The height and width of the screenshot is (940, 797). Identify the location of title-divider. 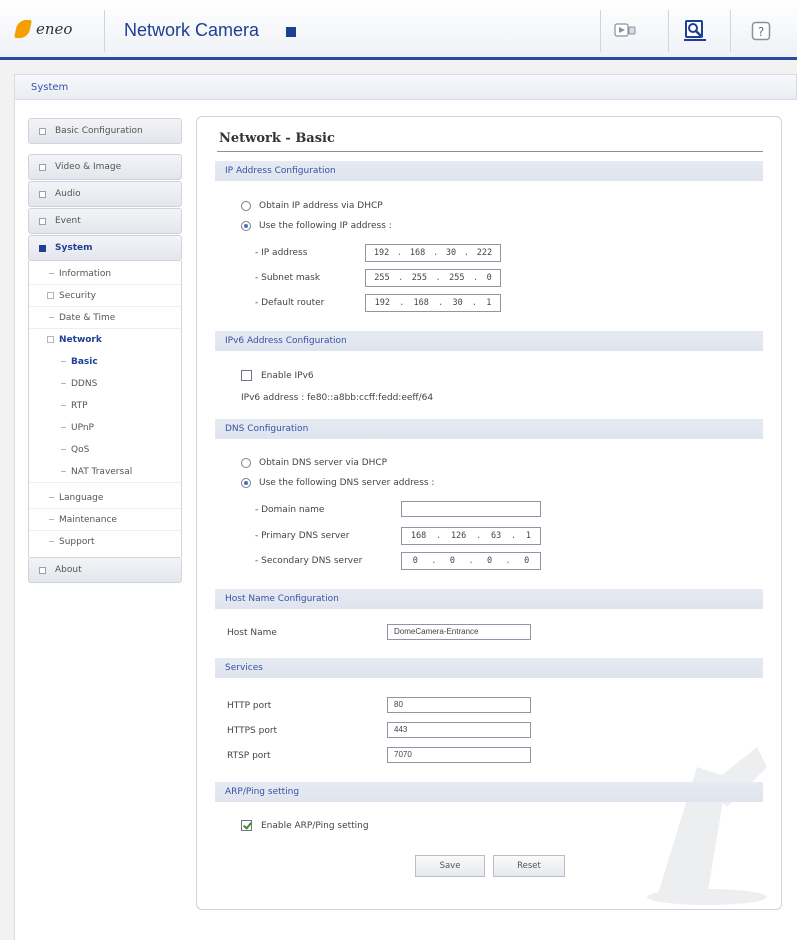
(490, 151).